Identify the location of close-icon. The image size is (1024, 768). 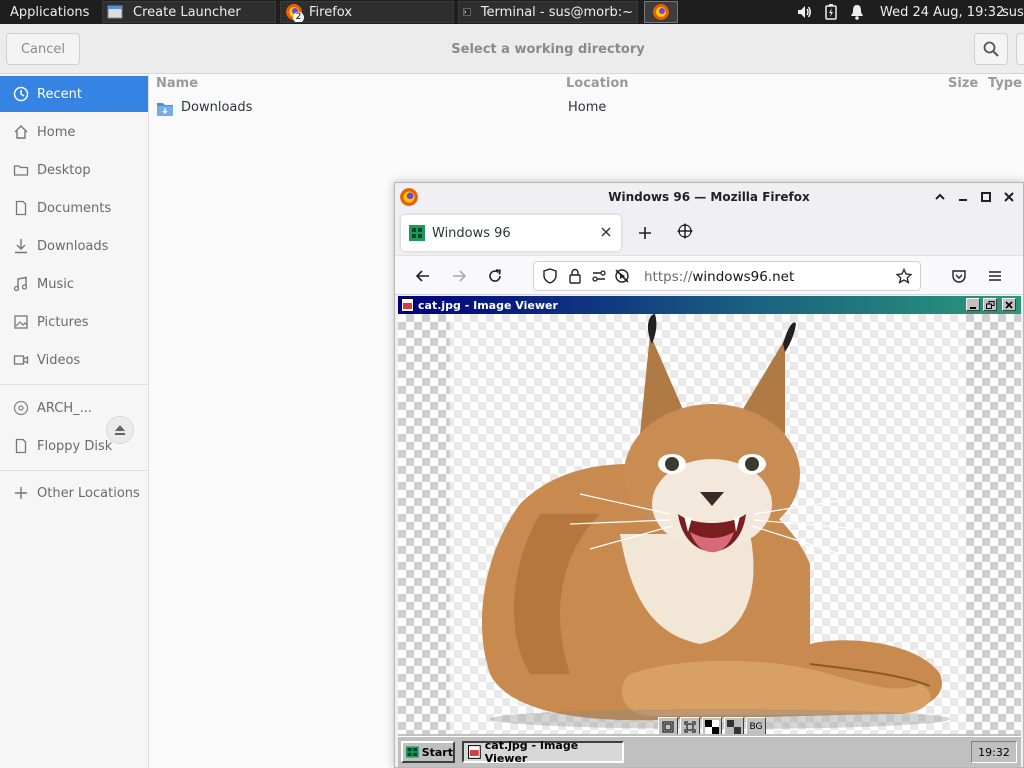
(1009, 304).